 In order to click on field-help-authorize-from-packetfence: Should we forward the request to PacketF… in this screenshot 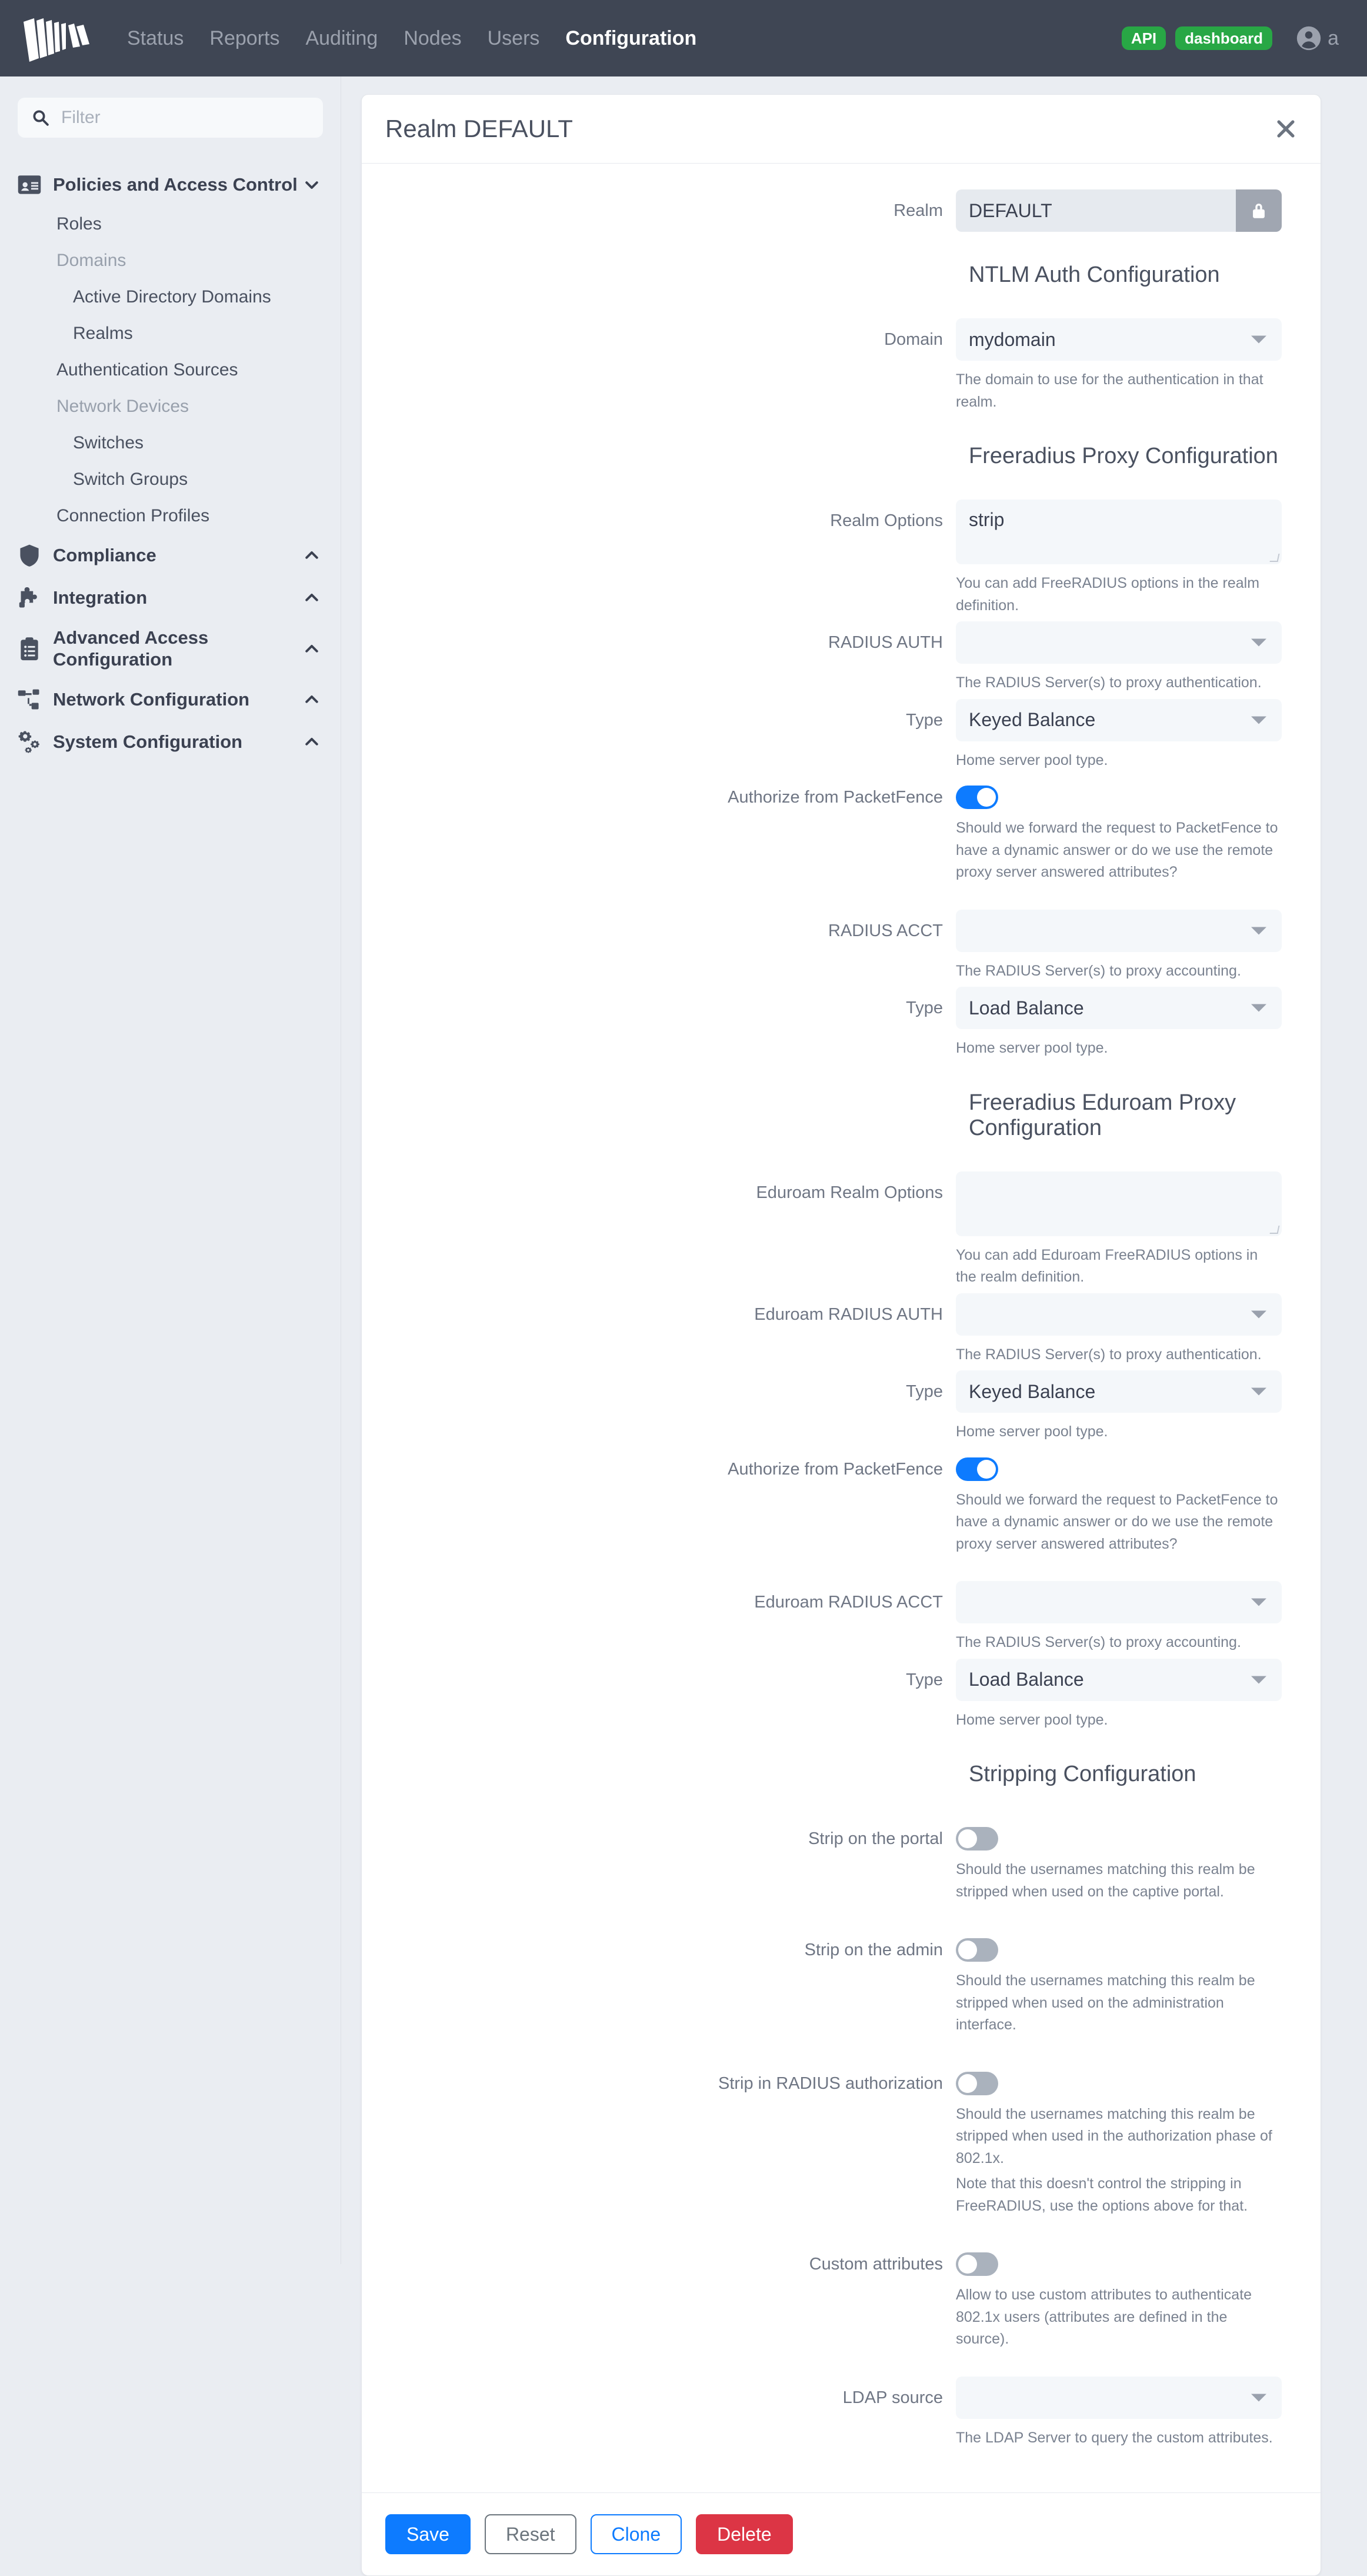, I will do `click(1117, 850)`.